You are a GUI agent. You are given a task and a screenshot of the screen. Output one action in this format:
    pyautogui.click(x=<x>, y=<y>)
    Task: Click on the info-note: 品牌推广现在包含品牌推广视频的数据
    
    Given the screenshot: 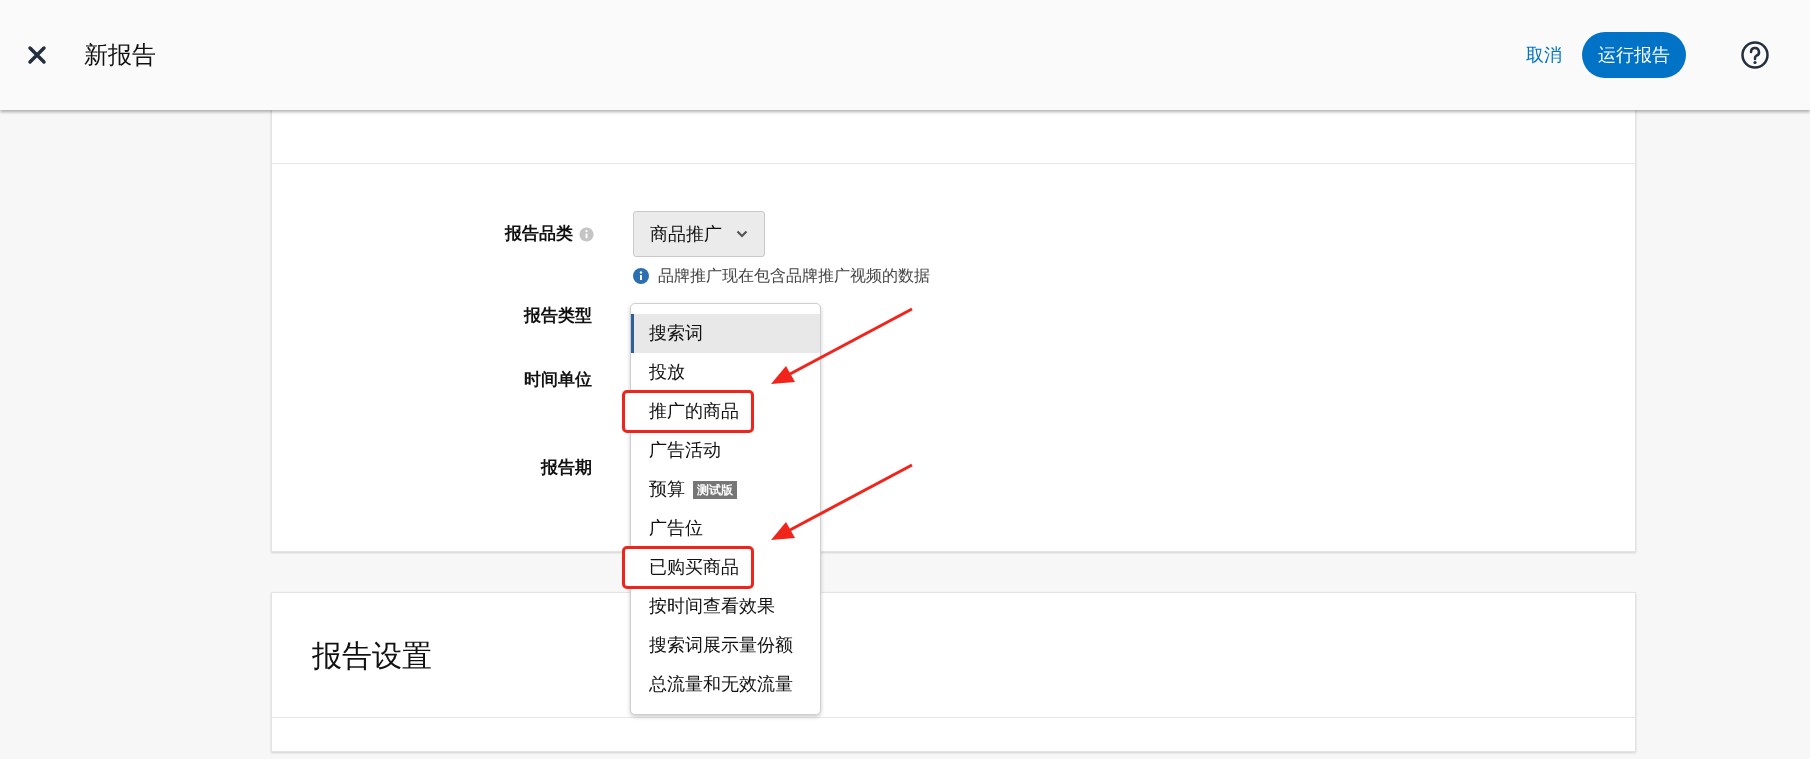 What is the action you would take?
    pyautogui.click(x=794, y=276)
    